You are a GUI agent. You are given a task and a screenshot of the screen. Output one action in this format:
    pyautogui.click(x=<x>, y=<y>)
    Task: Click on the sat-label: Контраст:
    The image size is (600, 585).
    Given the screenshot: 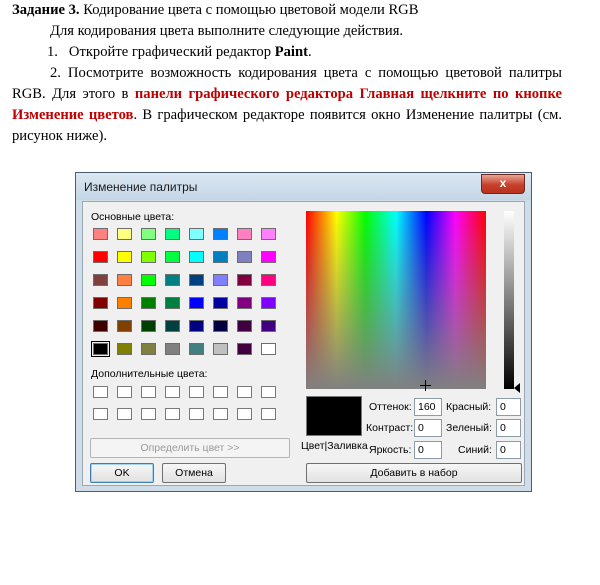 What is the action you would take?
    pyautogui.click(x=390, y=428)
    